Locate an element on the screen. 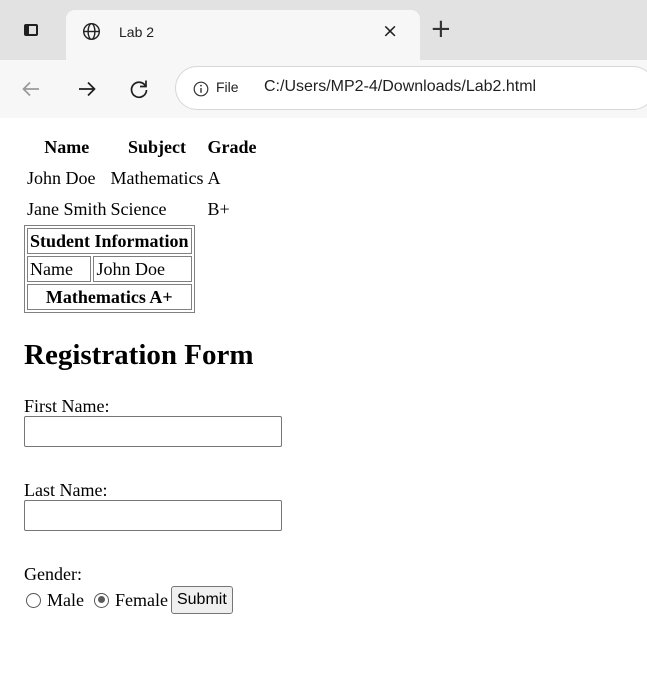 The width and height of the screenshot is (647, 692). name-label-cell: Name is located at coordinates (59, 269).